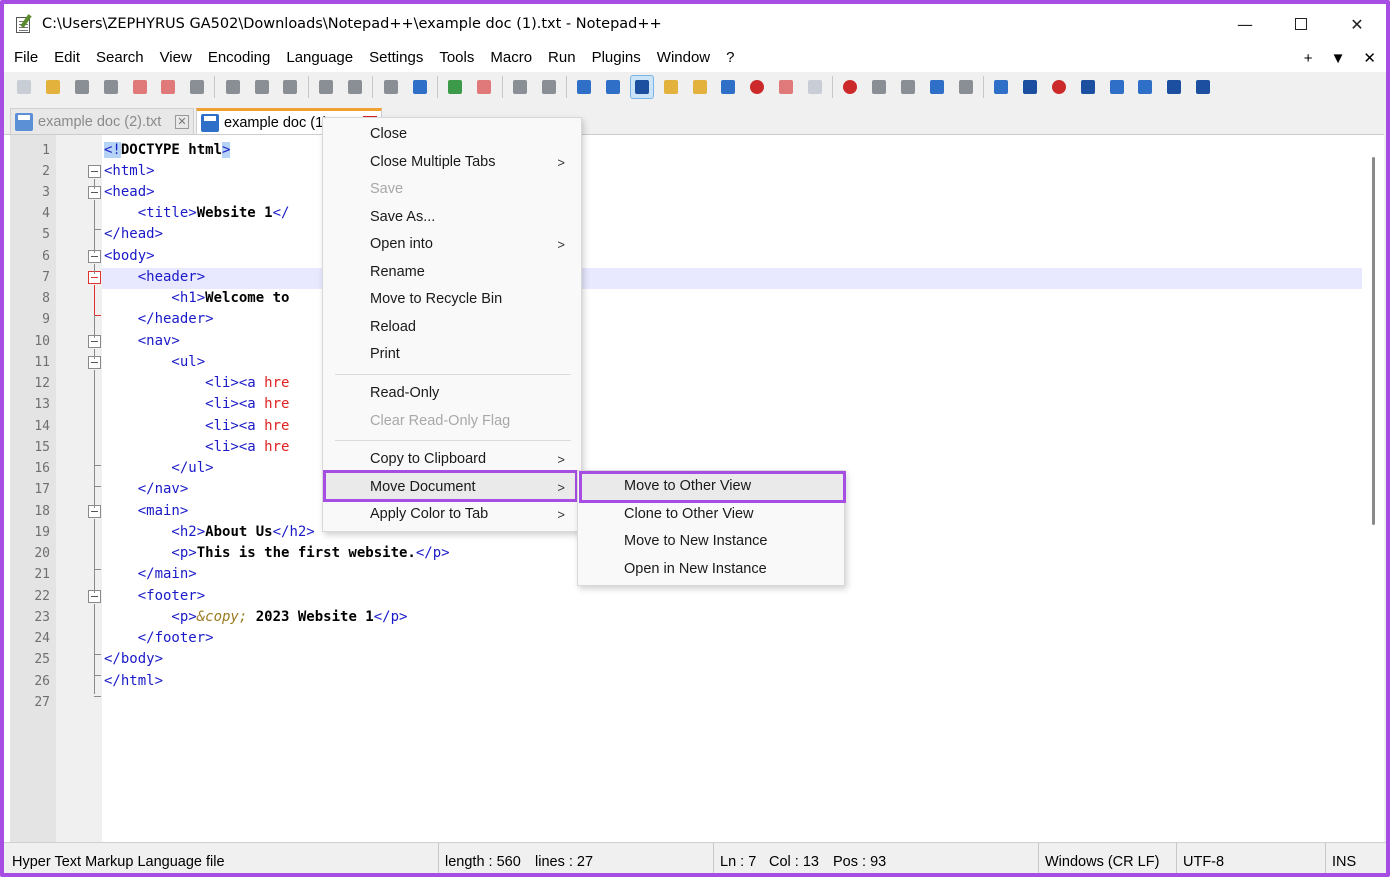  Describe the element at coordinates (155, 277) in the screenshot. I see `code-line: <header>` at that location.